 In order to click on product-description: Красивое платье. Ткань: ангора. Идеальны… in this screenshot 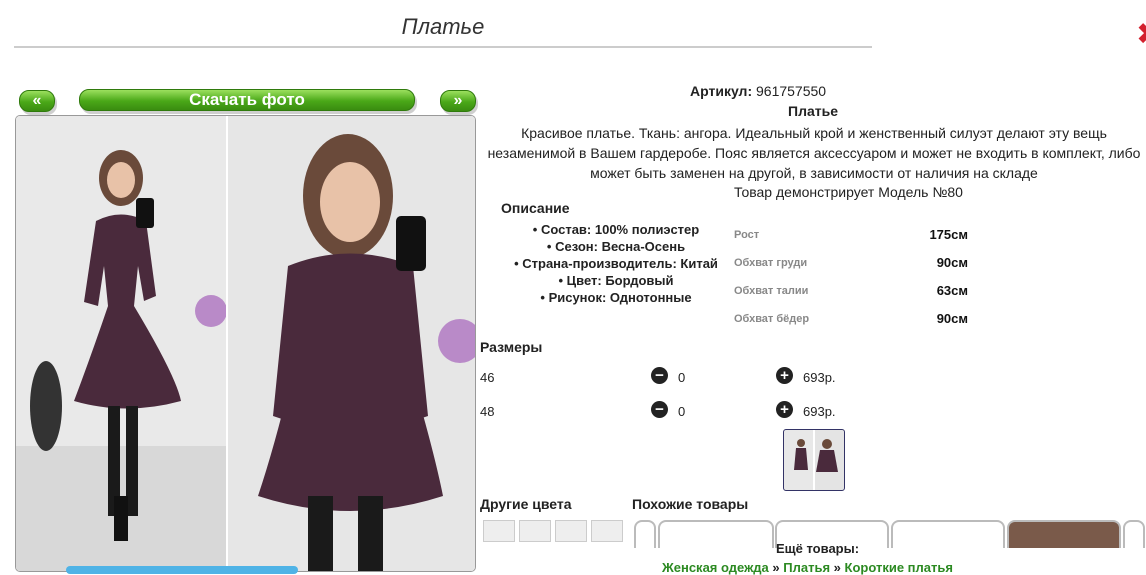, I will do `click(814, 153)`.